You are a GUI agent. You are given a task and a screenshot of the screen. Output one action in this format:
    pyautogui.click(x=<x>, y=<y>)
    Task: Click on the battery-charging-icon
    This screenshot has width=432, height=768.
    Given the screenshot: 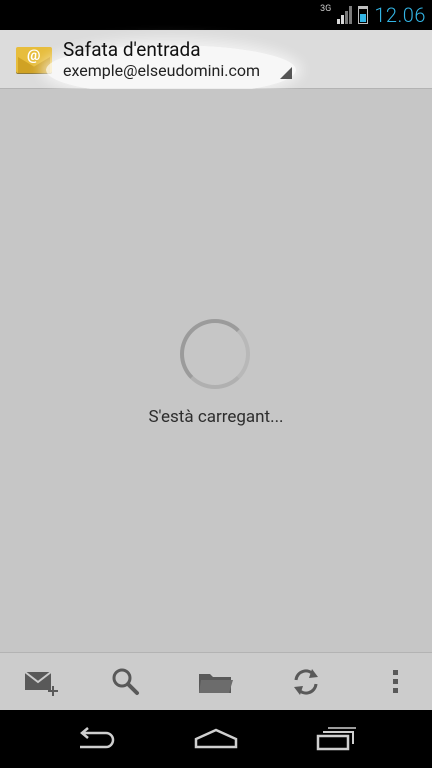 What is the action you would take?
    pyautogui.click(x=363, y=15)
    